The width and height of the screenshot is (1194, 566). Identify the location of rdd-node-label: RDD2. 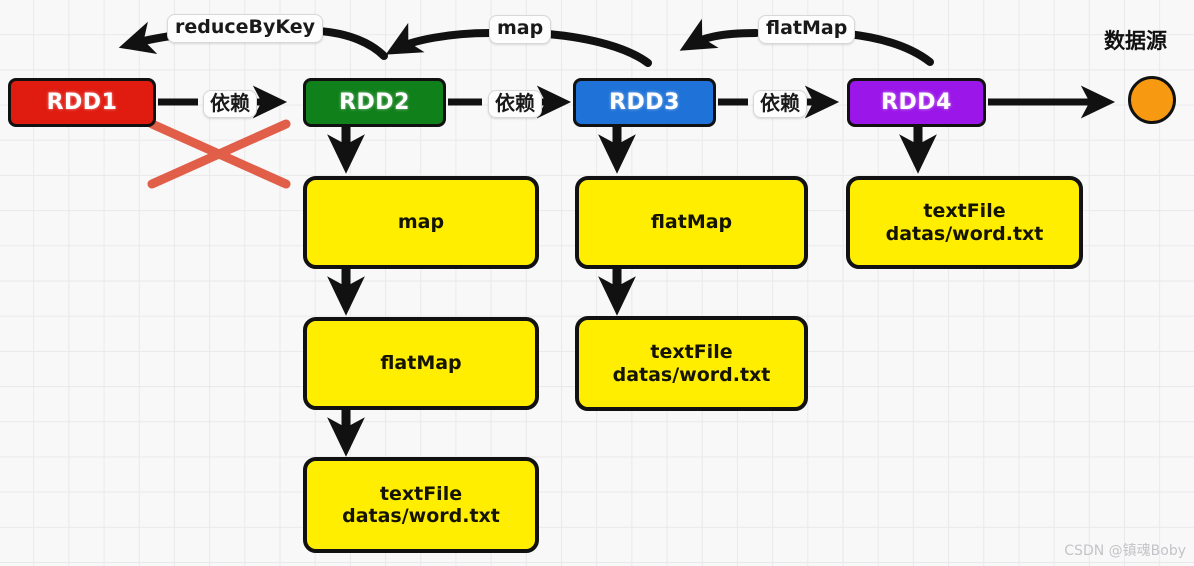
(374, 102).